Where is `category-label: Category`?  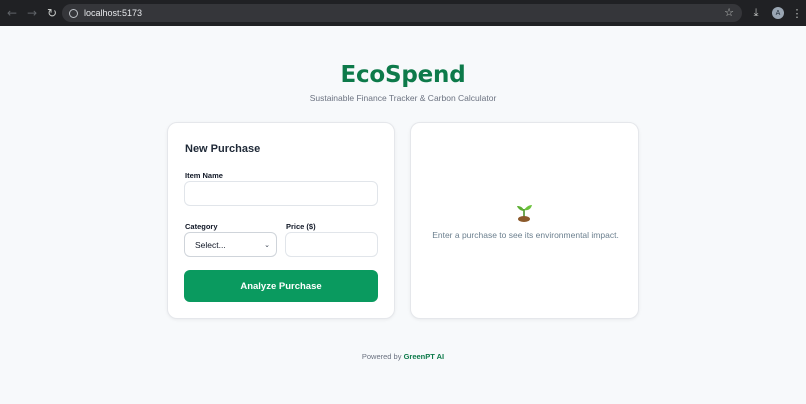
category-label: Category is located at coordinates (201, 226).